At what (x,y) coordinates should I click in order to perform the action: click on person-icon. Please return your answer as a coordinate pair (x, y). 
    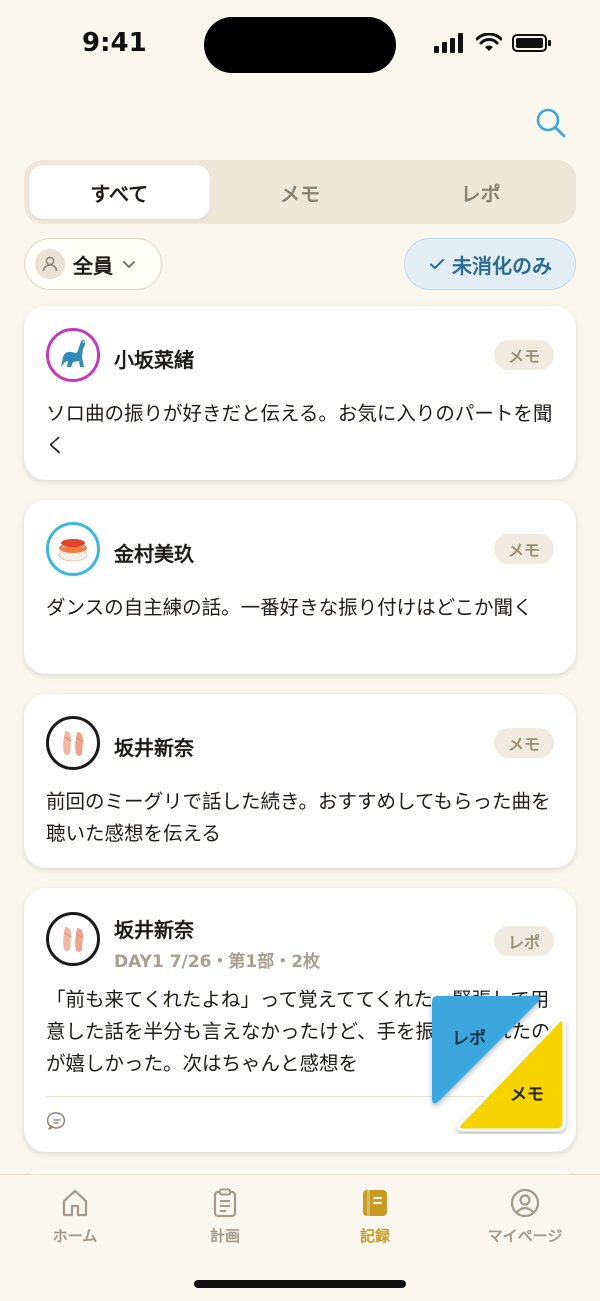
    Looking at the image, I should click on (50, 264).